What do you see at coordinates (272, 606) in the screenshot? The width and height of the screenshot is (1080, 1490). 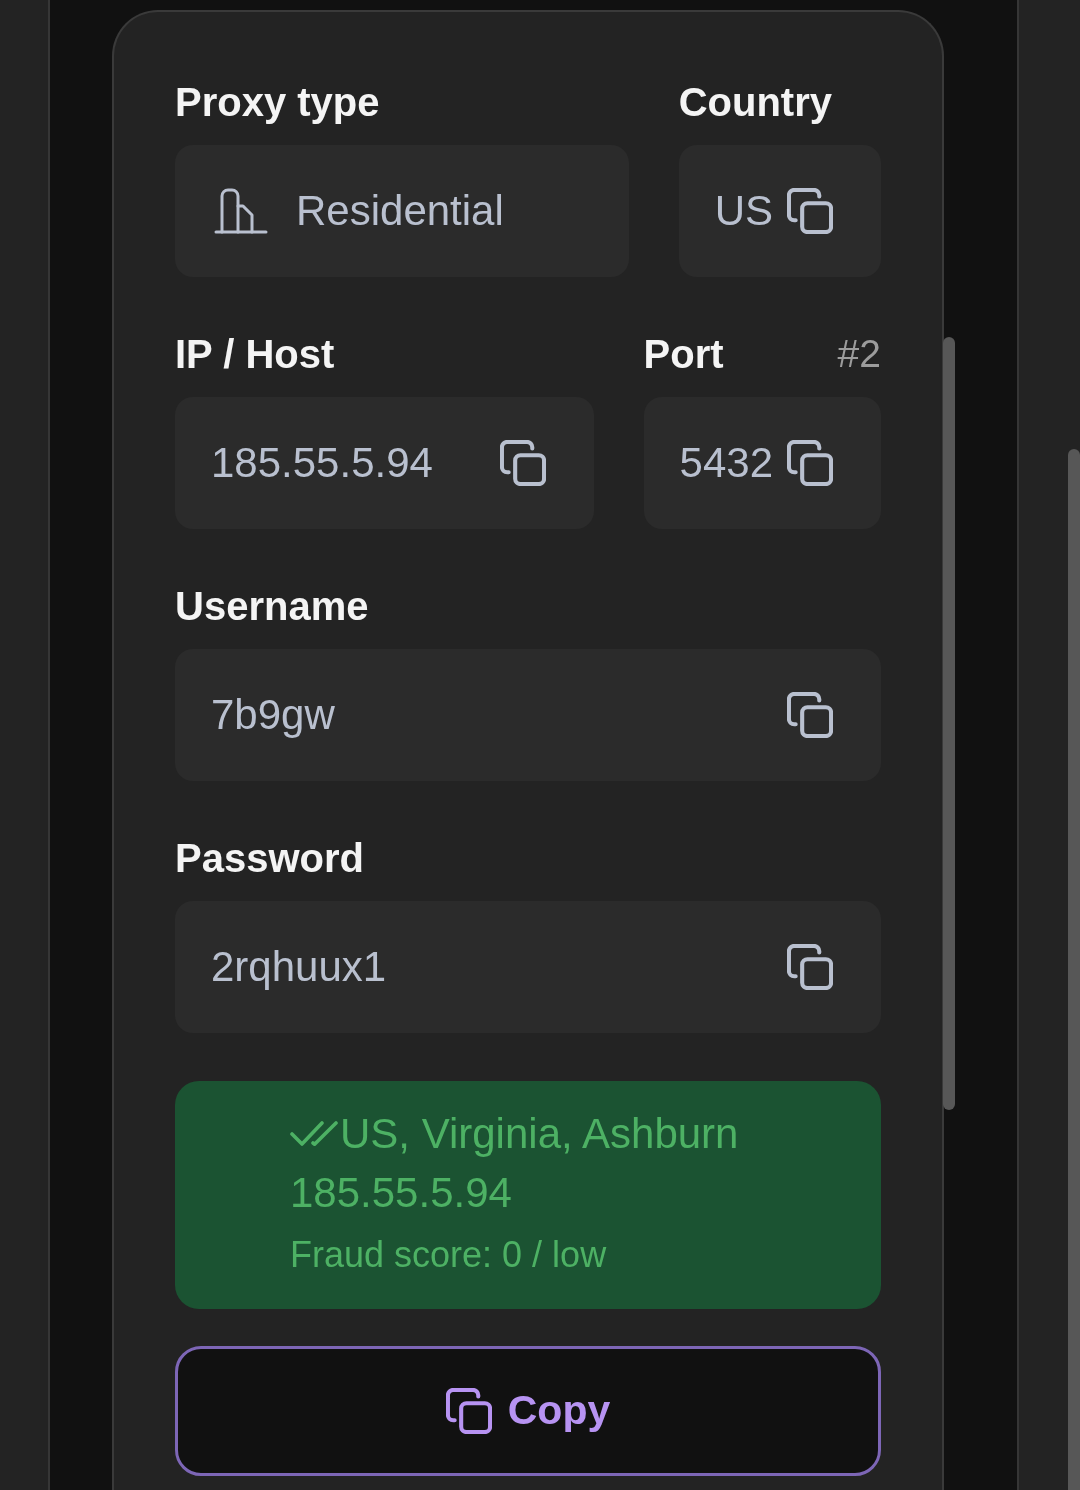 I see `field-label: Username` at bounding box center [272, 606].